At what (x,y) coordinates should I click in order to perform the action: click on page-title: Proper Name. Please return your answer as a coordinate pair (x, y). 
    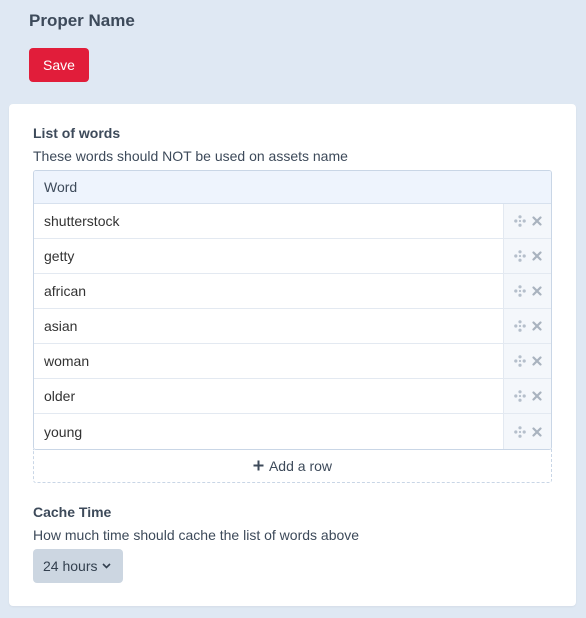
    Looking at the image, I should click on (82, 20).